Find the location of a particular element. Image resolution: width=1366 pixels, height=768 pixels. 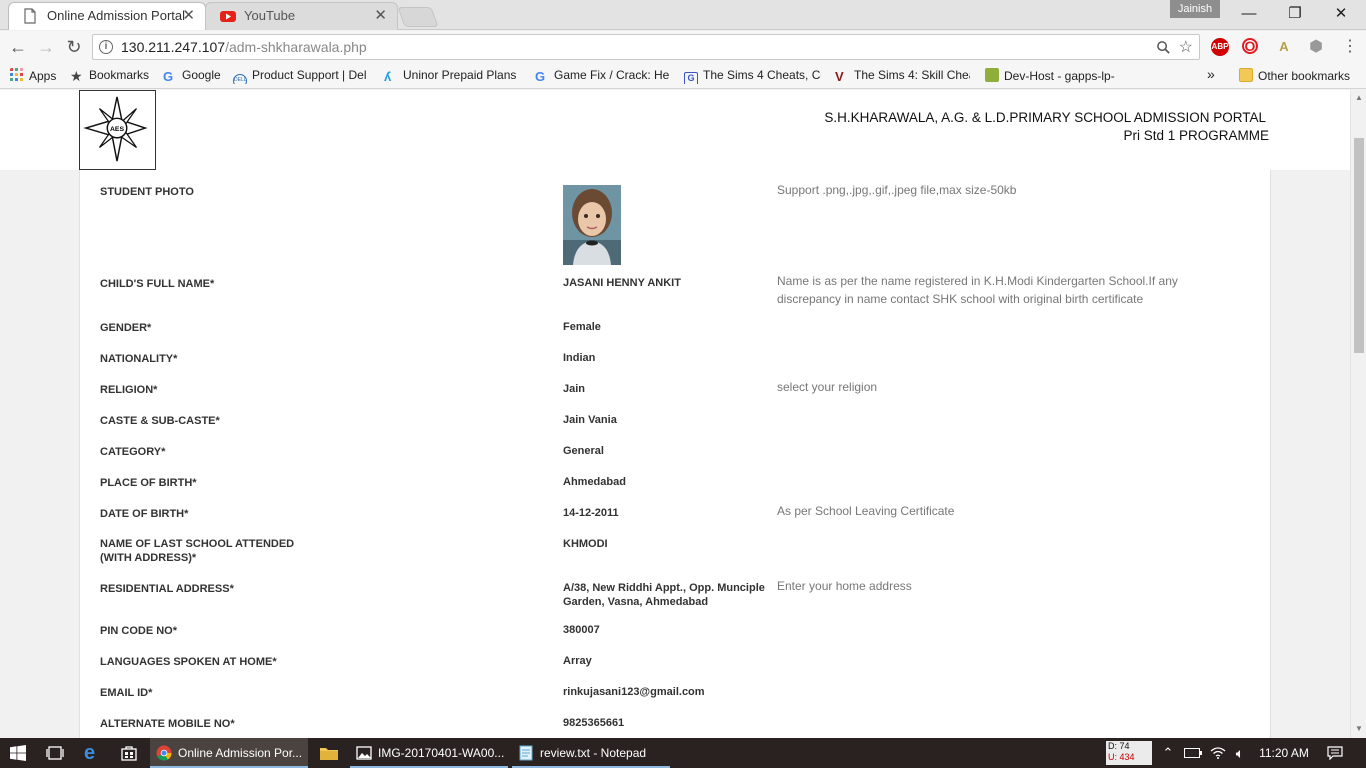

tab-online-admission-portal: Online Admission Portal ✕ is located at coordinates (107, 16).